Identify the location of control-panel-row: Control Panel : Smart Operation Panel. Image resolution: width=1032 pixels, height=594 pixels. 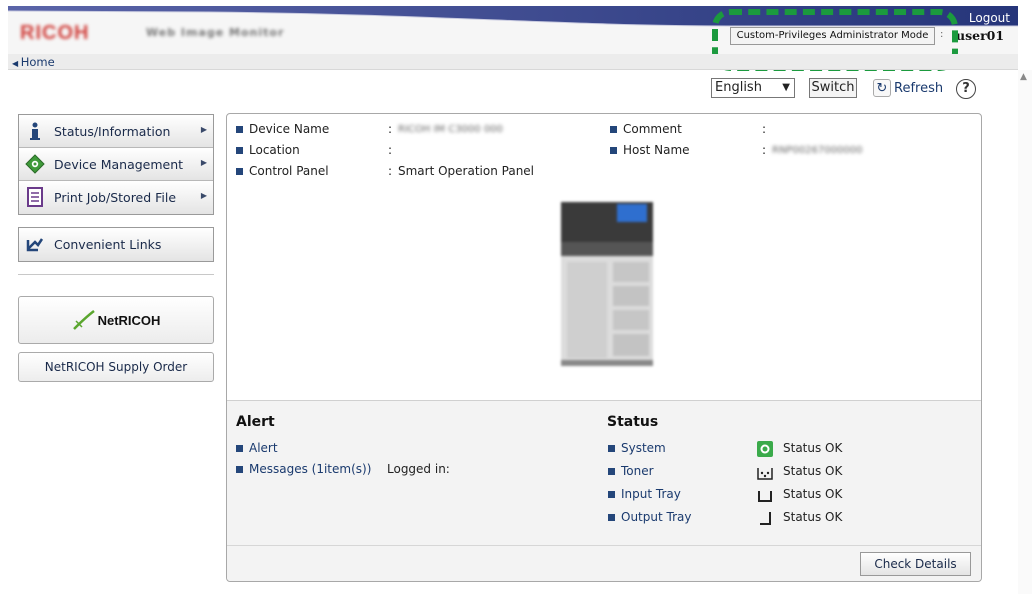
(385, 171).